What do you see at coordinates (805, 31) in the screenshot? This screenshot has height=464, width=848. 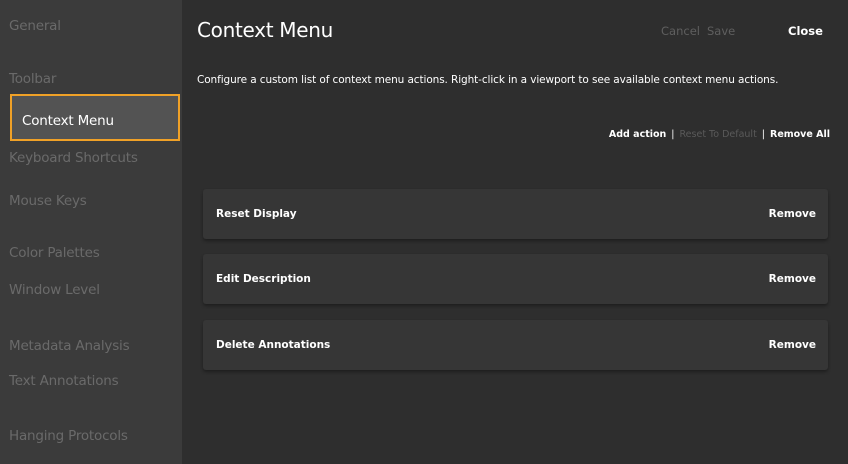 I see `close-button: Close` at bounding box center [805, 31].